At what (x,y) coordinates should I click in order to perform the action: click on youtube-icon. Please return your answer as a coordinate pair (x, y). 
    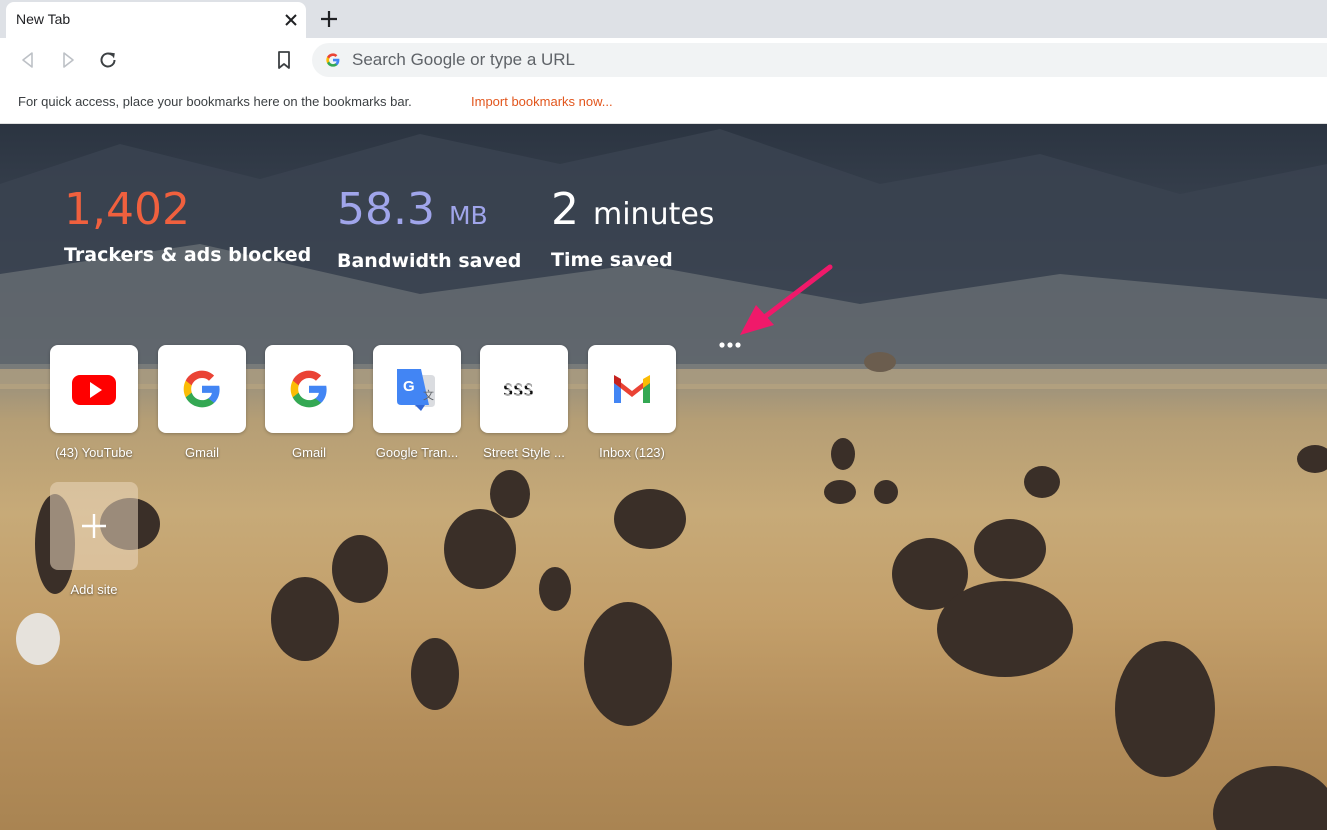
    Looking at the image, I should click on (94, 390).